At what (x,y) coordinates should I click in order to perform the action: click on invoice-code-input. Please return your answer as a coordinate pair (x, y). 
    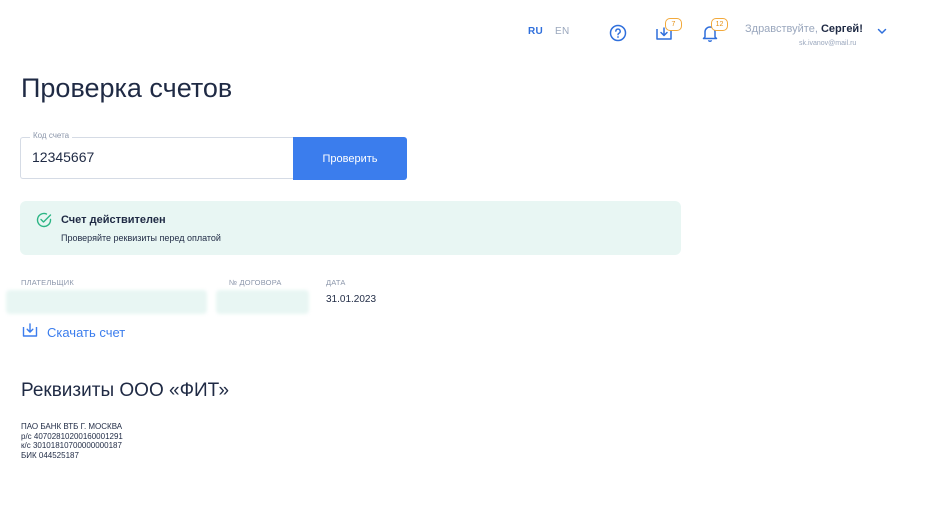
    Looking at the image, I should click on (152, 157).